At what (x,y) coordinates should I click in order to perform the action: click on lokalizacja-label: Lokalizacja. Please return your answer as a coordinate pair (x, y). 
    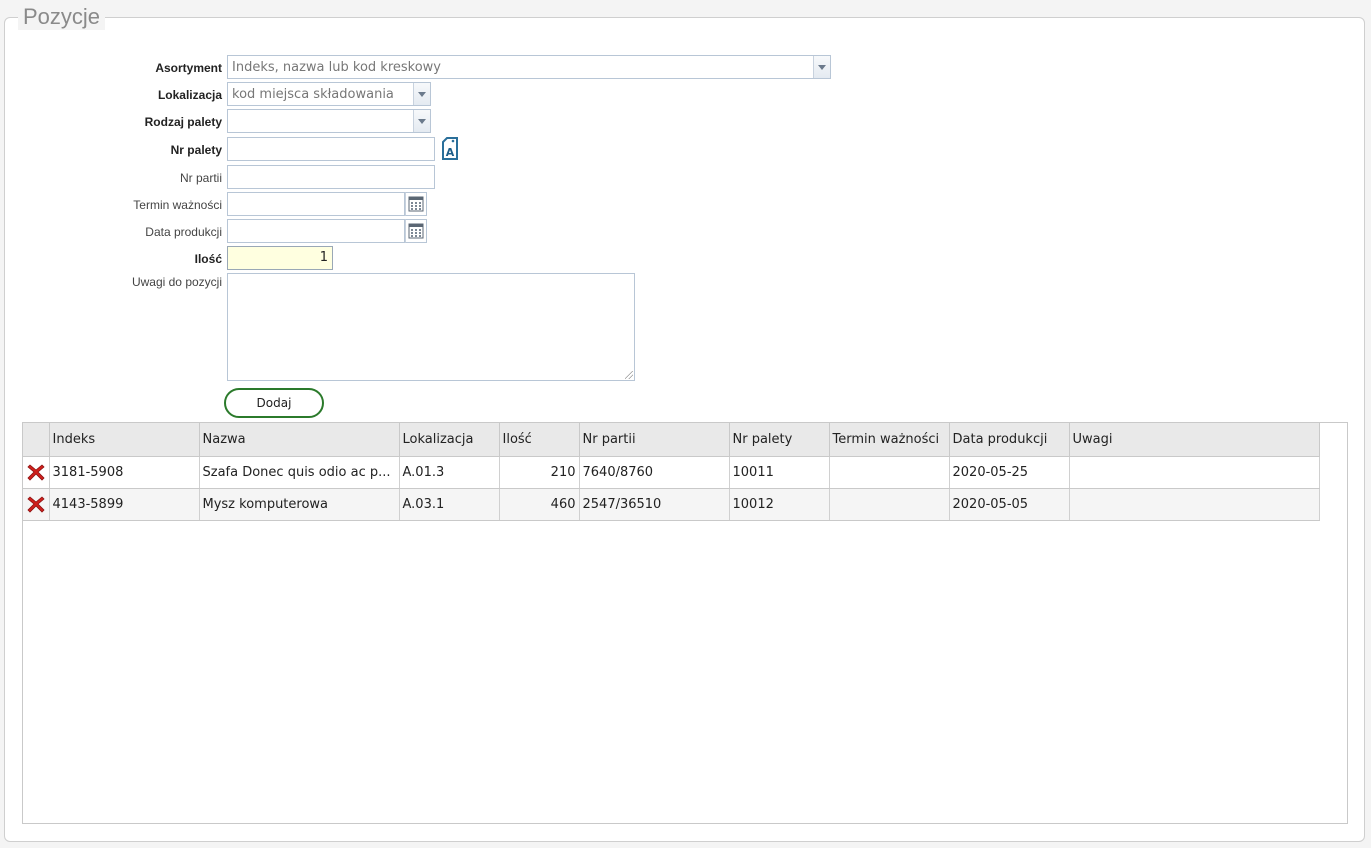
    Looking at the image, I should click on (189, 95).